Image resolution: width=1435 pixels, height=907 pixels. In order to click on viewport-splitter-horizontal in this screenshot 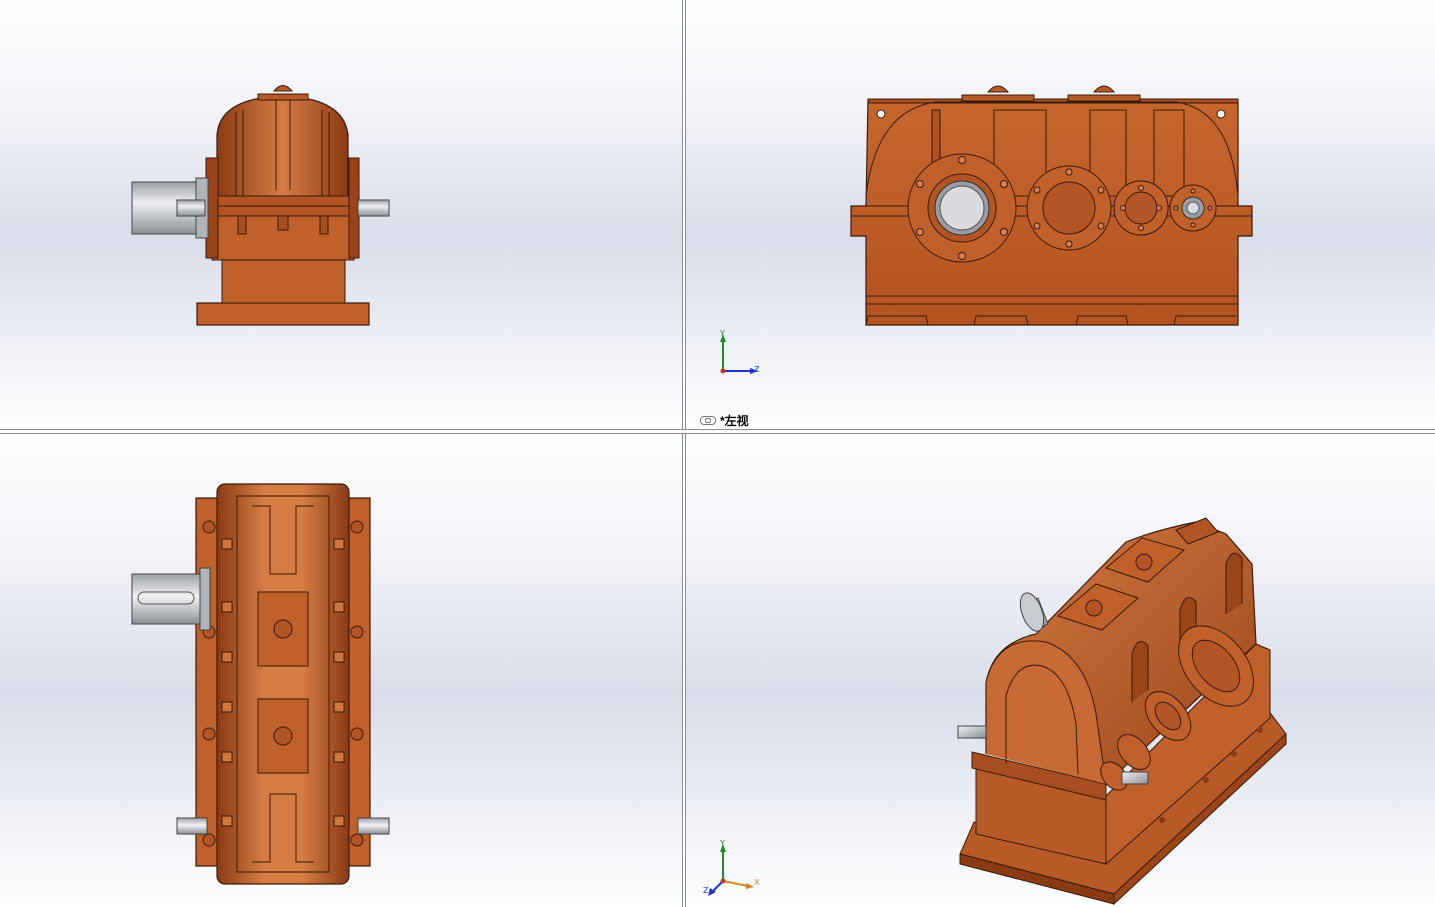, I will do `click(717, 431)`.